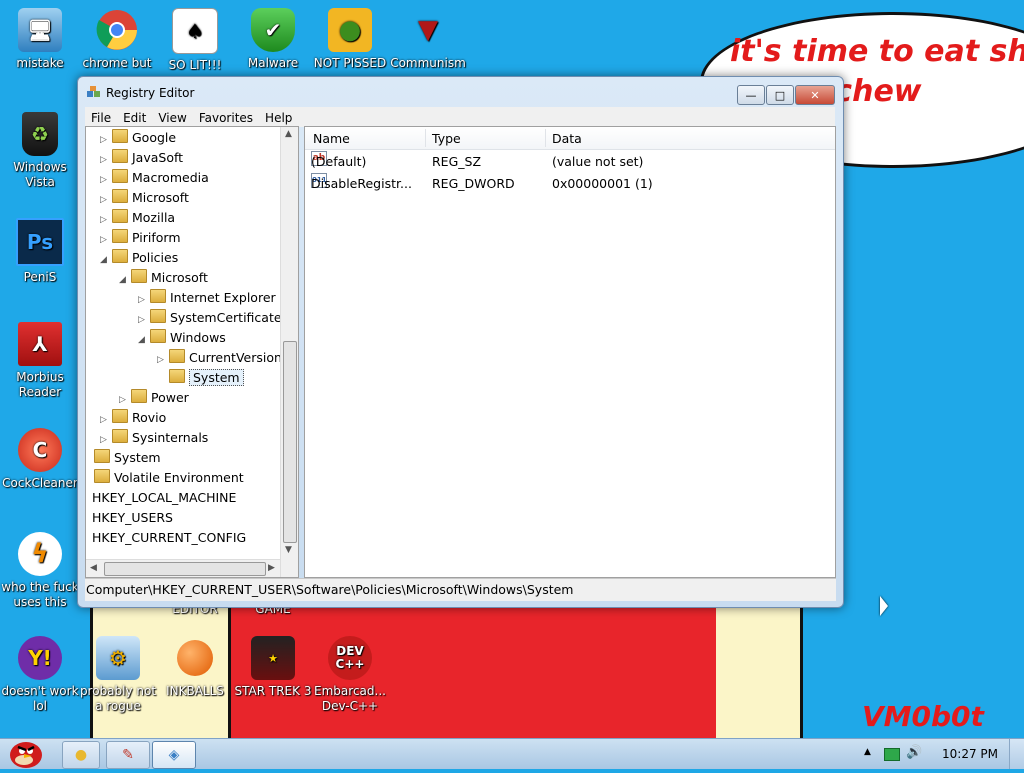  I want to click on desktop-icon-ccleaner: C CockCleaner, so click(40, 459).